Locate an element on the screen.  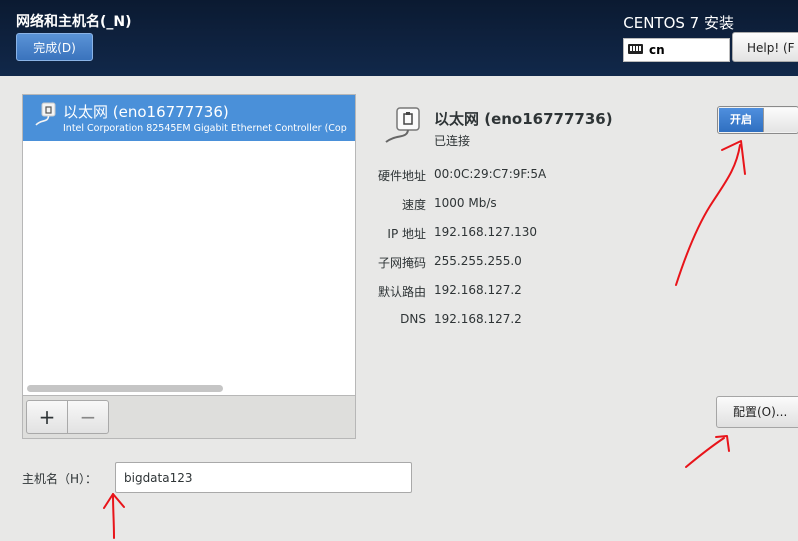
keyboard-icon is located at coordinates (635, 49).